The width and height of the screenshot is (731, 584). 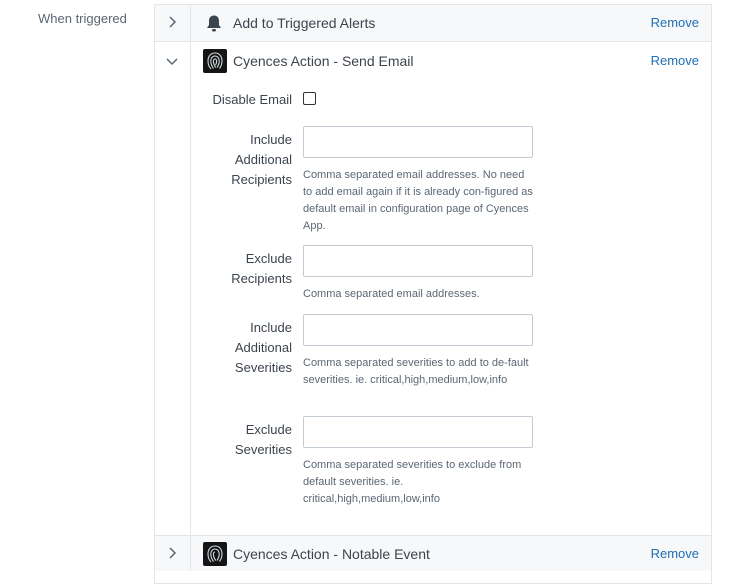 What do you see at coordinates (418, 261) in the screenshot?
I see `exclude-recipients-input` at bounding box center [418, 261].